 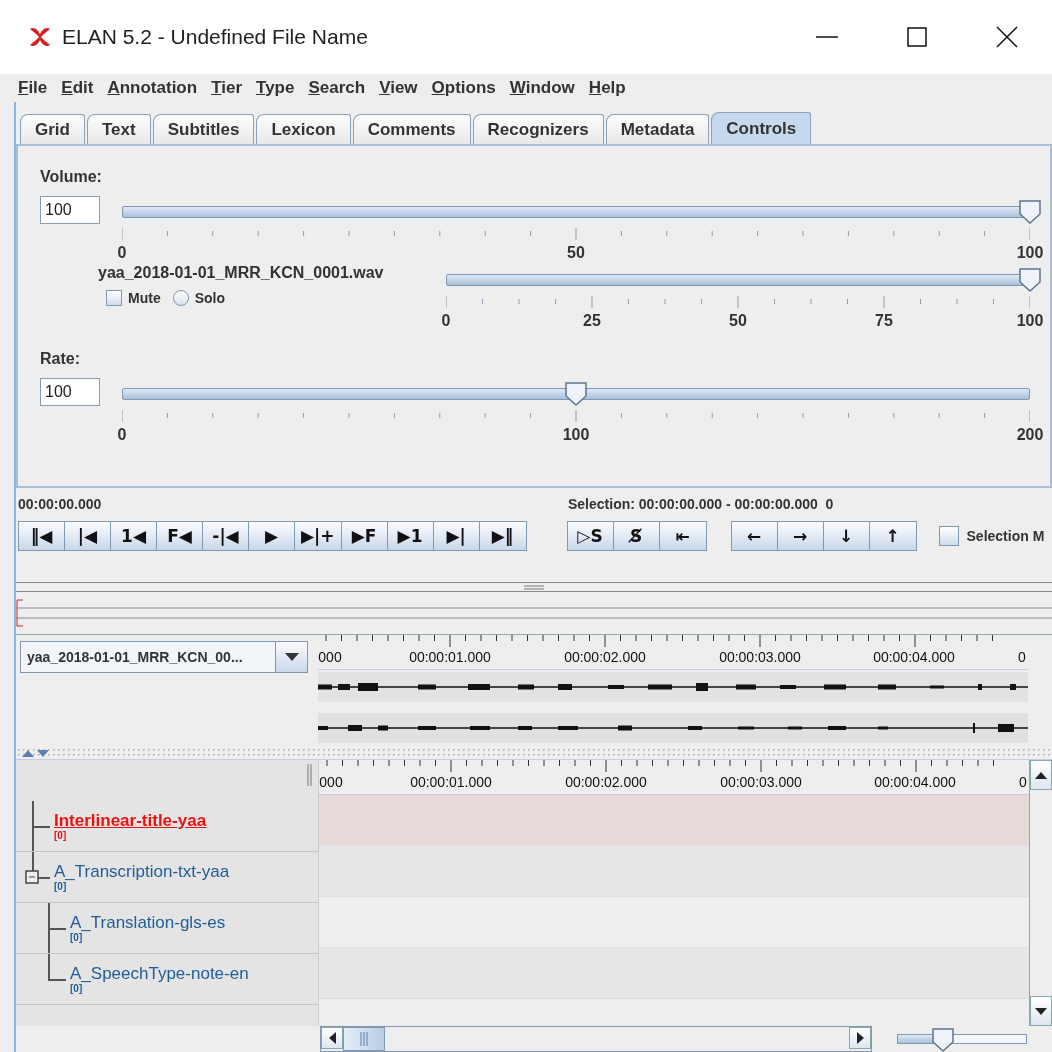 What do you see at coordinates (682, 536) in the screenshot?
I see `selection-button: ⇤` at bounding box center [682, 536].